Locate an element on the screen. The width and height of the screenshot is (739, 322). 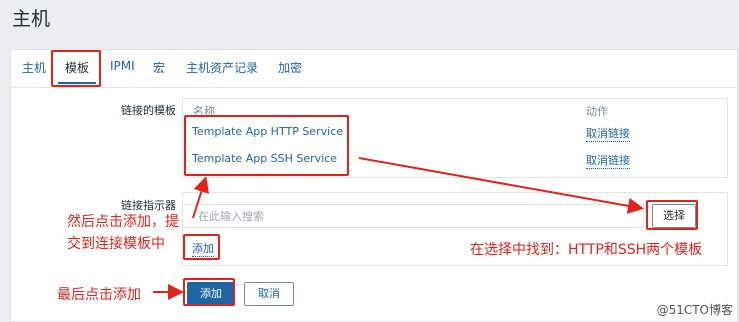
arrow-to-linked-templates is located at coordinates (201, 197).